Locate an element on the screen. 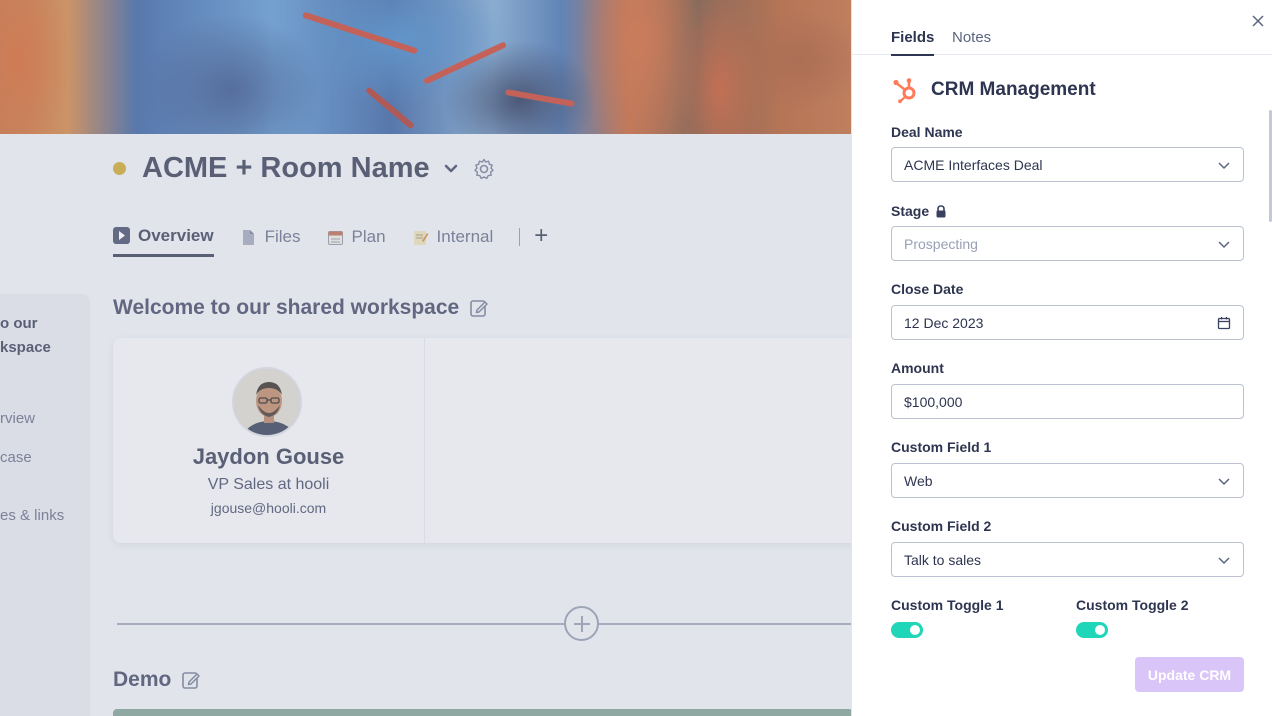 Image resolution: width=1272 pixels, height=716 pixels. close-icon is located at coordinates (1258, 22).